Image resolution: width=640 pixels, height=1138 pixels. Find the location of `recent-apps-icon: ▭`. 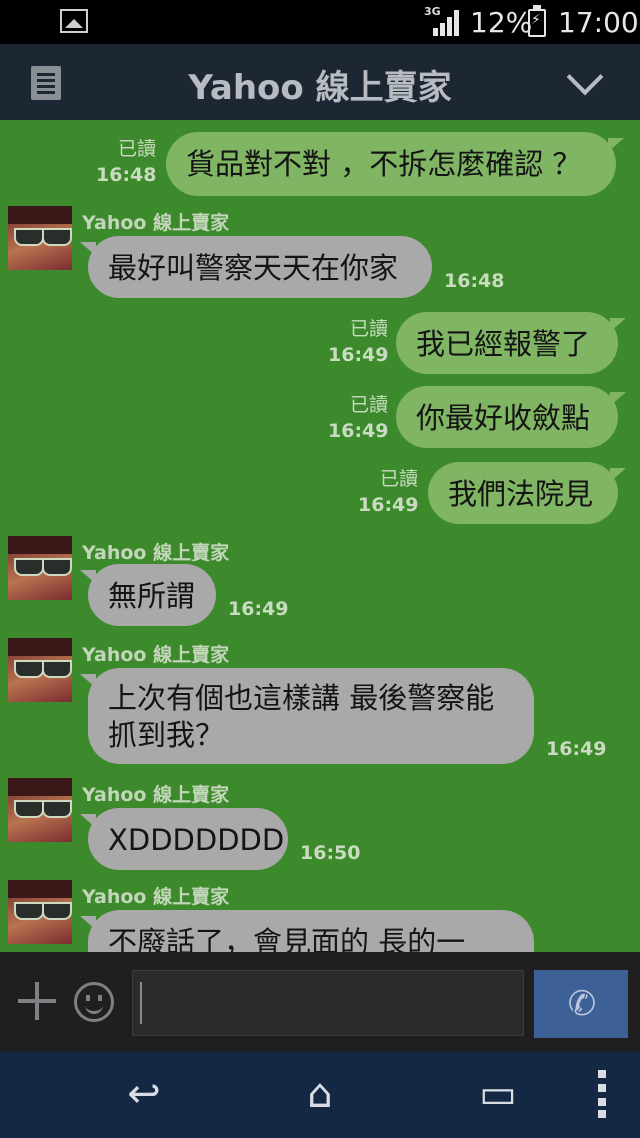

recent-apps-icon: ▭ is located at coordinates (498, 1094).